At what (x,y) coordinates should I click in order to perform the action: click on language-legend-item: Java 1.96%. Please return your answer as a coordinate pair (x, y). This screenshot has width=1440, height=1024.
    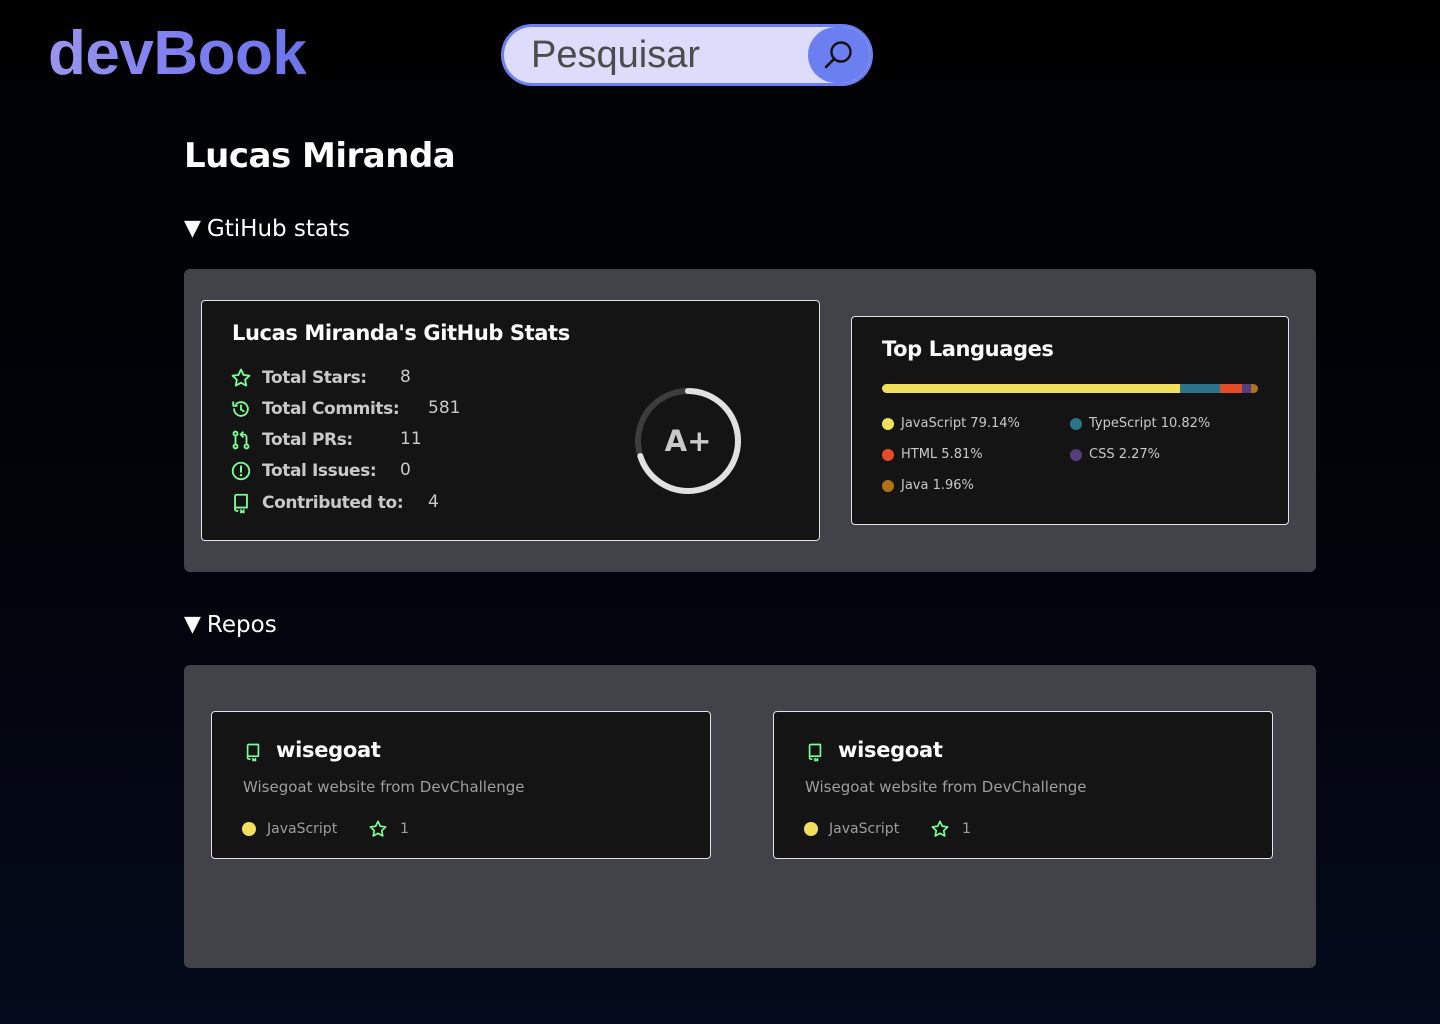
    Looking at the image, I should click on (928, 485).